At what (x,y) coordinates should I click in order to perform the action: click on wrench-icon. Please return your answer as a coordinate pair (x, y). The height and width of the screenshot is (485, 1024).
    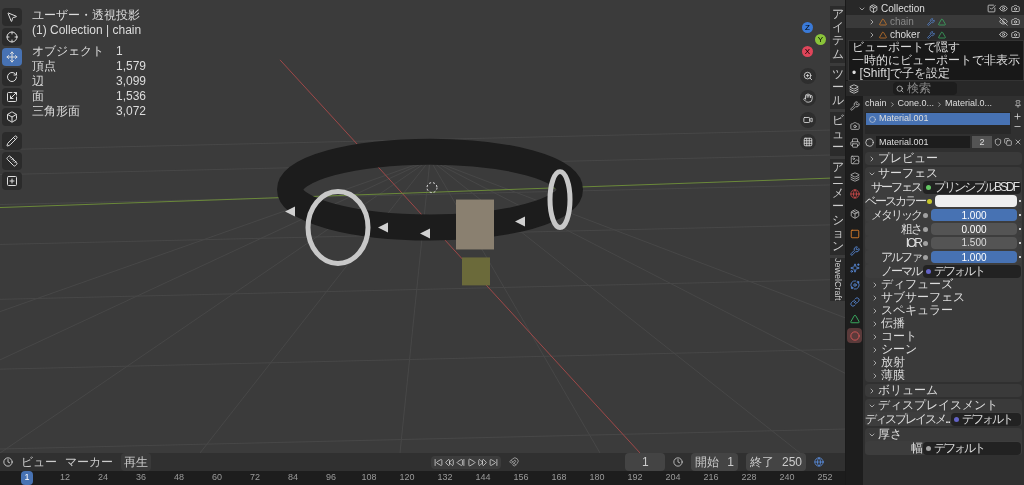
    Looking at the image, I should click on (931, 21).